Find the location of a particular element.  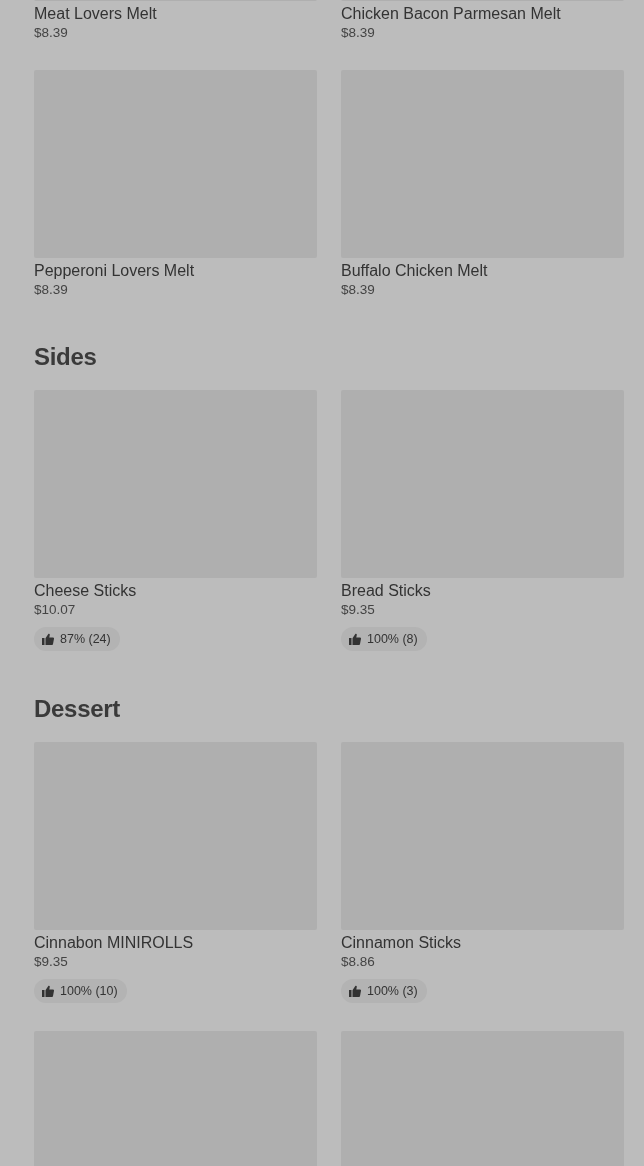

menu-item: Bread Sticks $9.35 100% (8) is located at coordinates (482, 520).